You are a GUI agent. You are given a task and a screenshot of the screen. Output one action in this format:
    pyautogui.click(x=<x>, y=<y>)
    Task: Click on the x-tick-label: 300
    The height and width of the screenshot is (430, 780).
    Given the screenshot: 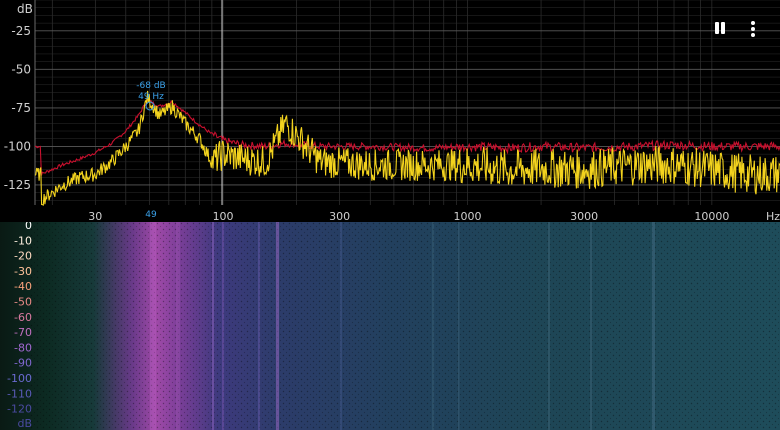 What is the action you would take?
    pyautogui.click(x=339, y=216)
    